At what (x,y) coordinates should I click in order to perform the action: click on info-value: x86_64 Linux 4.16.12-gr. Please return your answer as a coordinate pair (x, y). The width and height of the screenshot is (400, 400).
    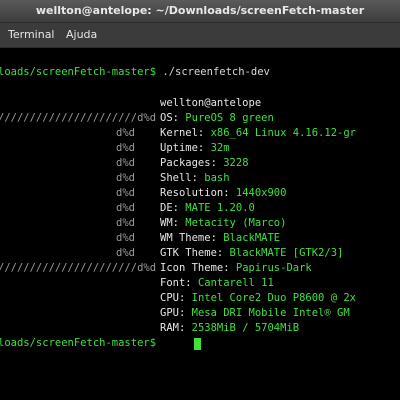
    Looking at the image, I should click on (283, 133).